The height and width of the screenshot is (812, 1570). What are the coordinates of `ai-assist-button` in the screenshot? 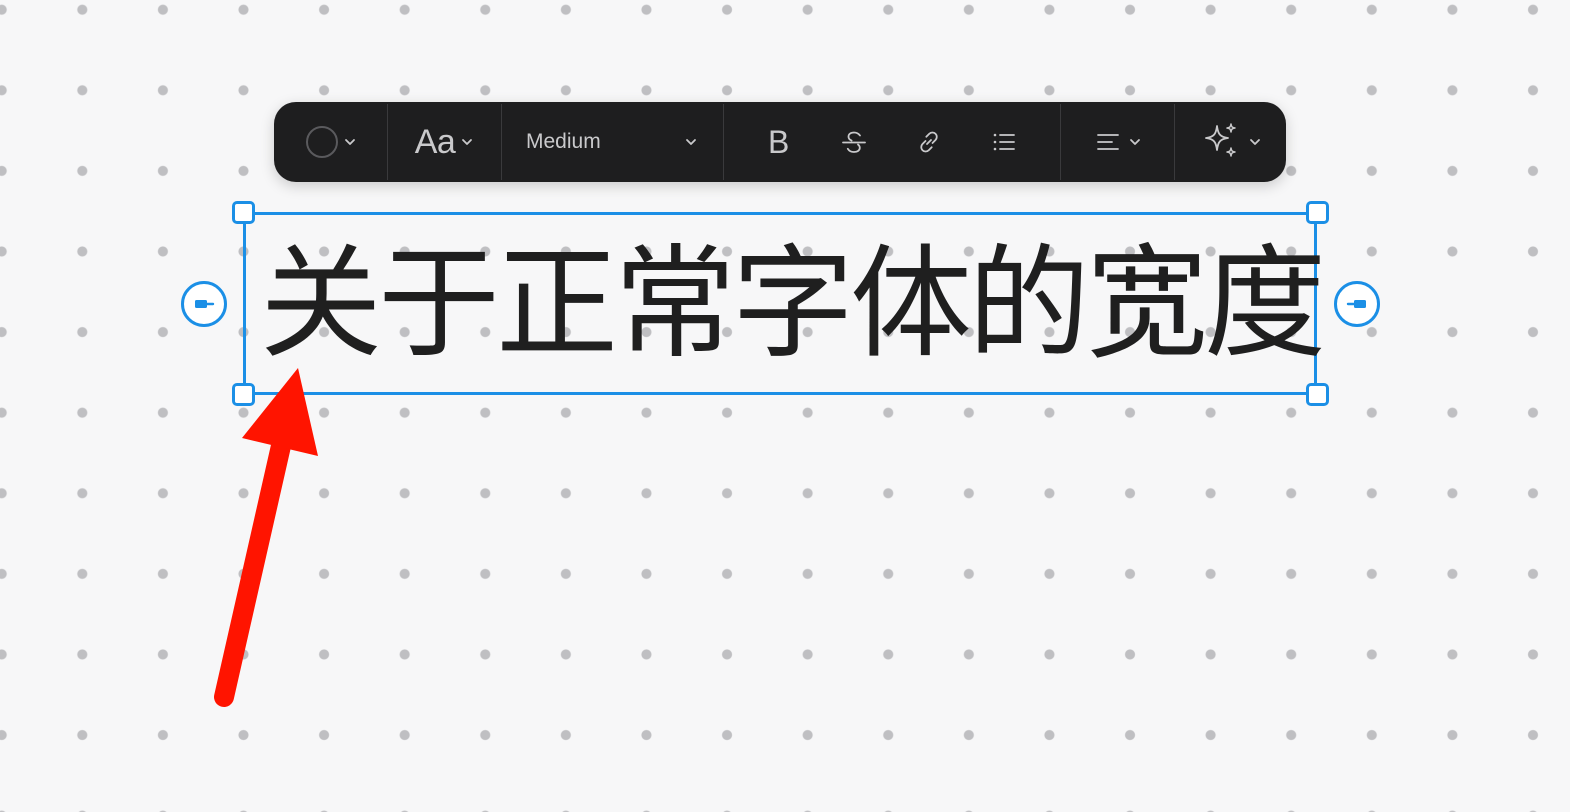 It's located at (1230, 142).